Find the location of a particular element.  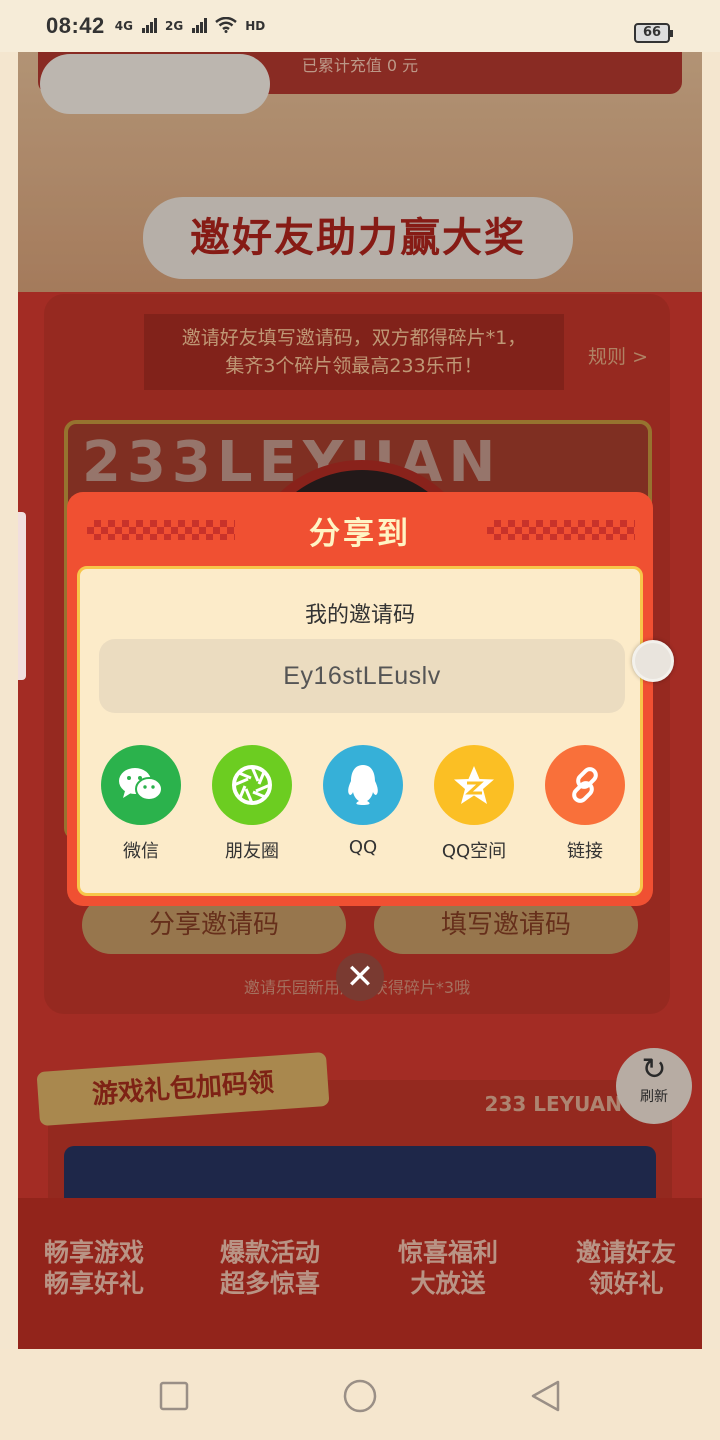

close-icon: ✕ is located at coordinates (360, 977).